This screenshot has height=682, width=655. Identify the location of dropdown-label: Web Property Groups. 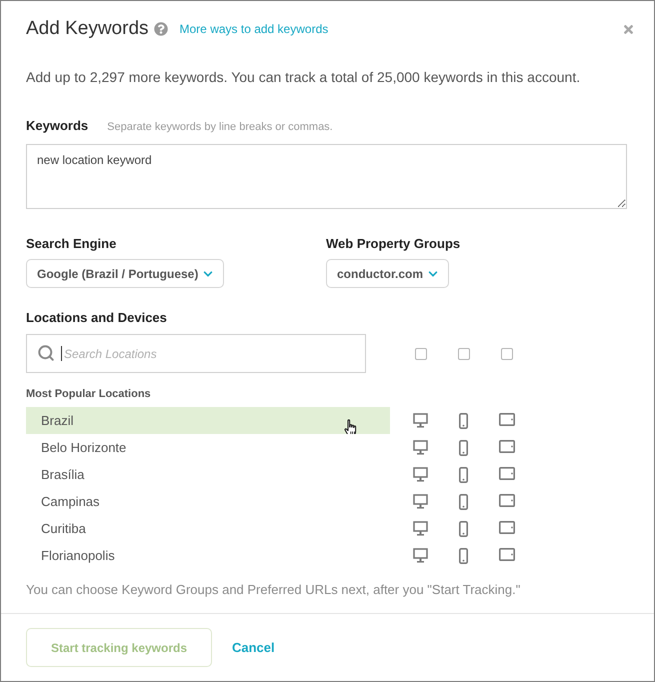
(393, 244).